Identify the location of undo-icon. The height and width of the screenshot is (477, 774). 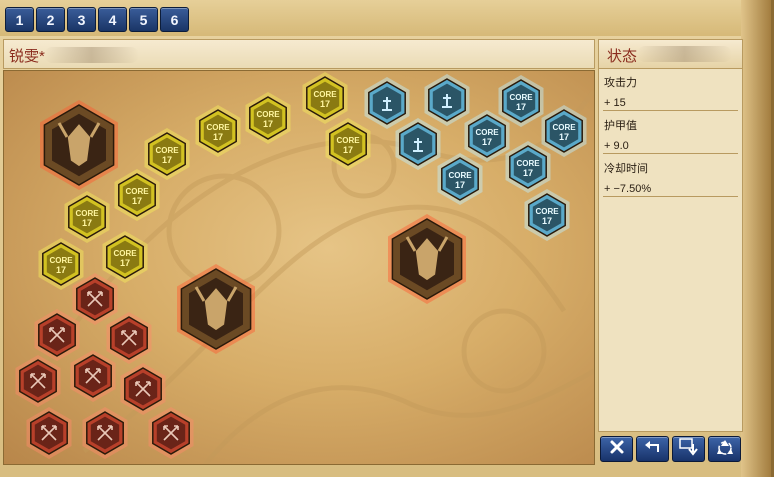
(653, 449).